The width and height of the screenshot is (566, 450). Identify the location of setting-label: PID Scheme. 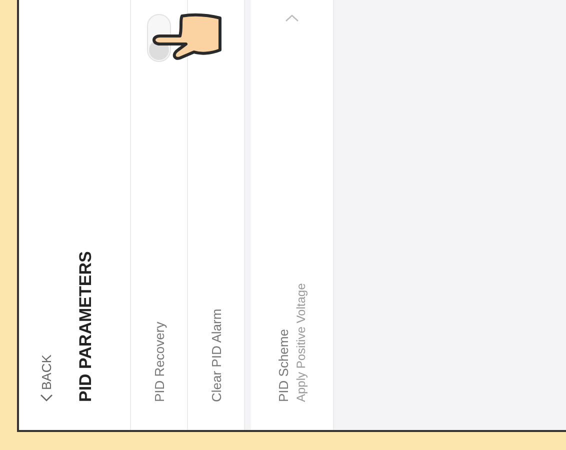
(283, 365).